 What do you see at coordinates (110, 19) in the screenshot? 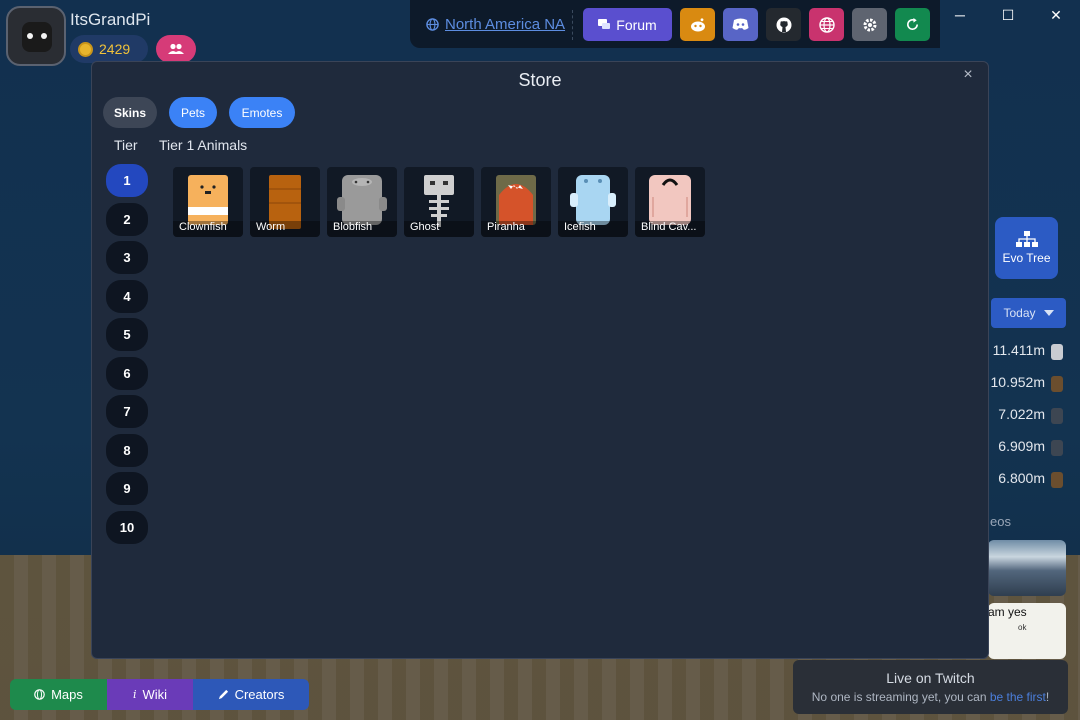
I see `username: ItsGrandPi` at bounding box center [110, 19].